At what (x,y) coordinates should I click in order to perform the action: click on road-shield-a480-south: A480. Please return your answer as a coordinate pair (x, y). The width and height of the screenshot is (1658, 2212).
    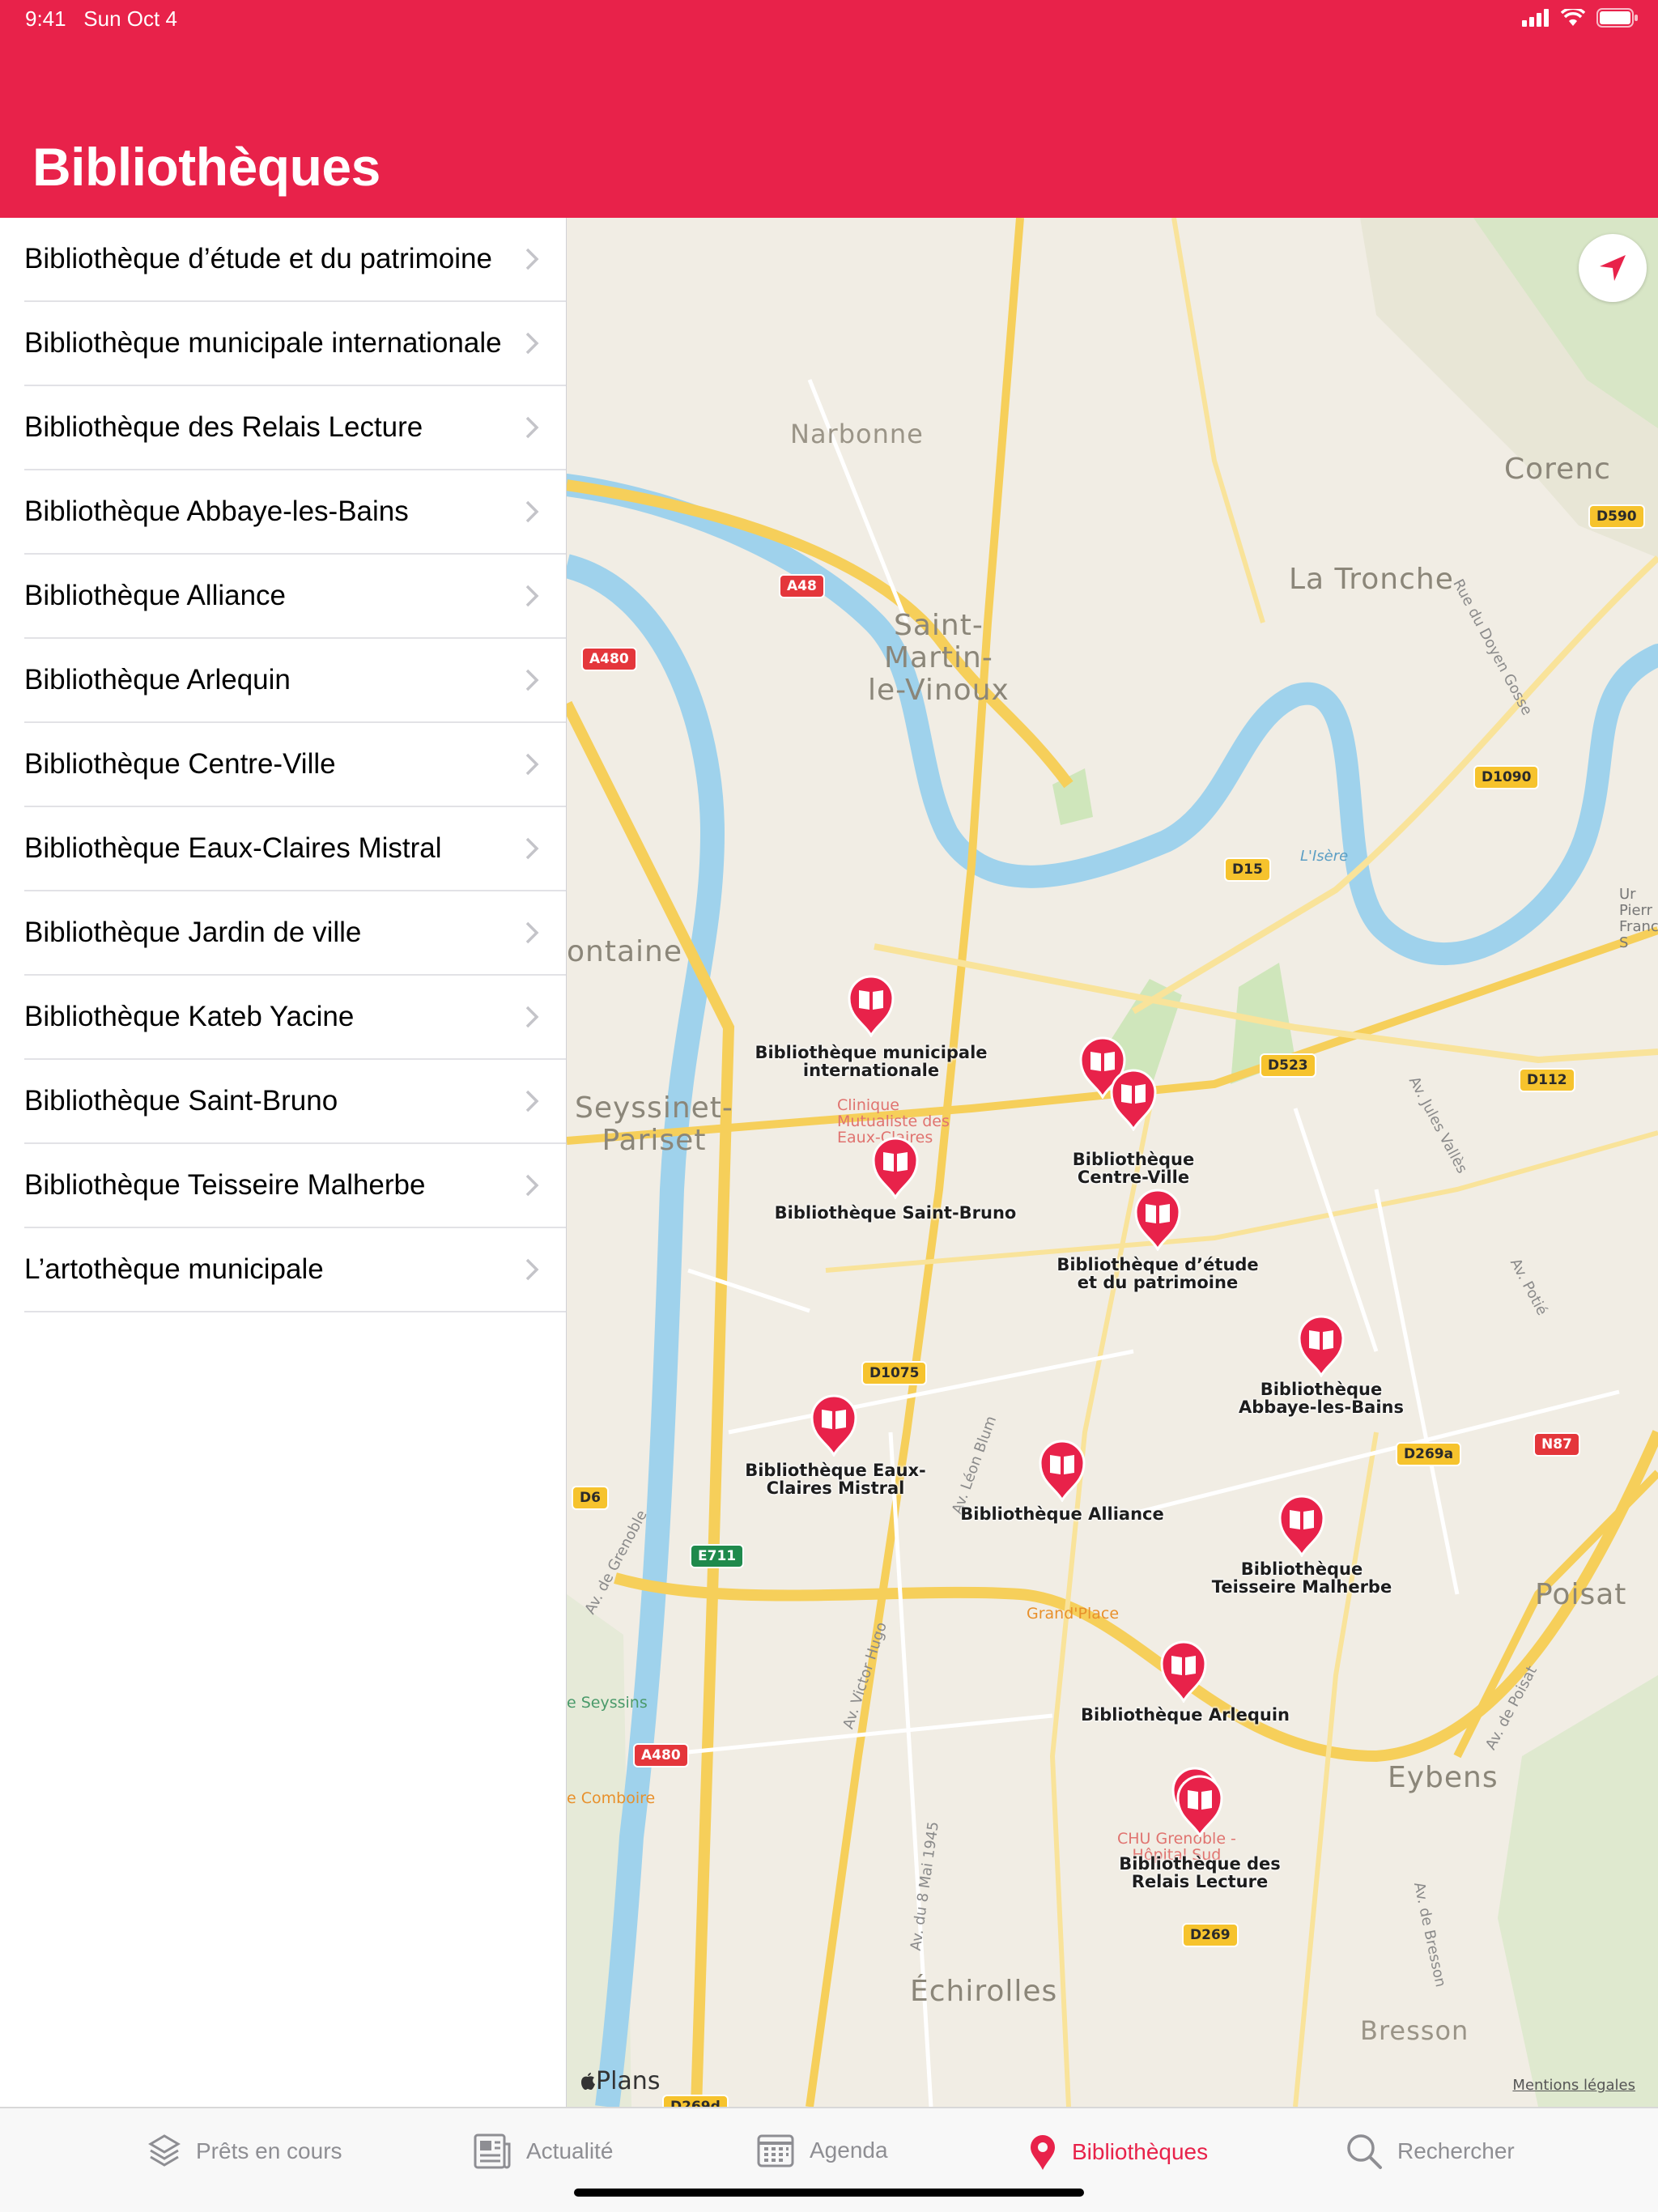
    Looking at the image, I should click on (661, 1755).